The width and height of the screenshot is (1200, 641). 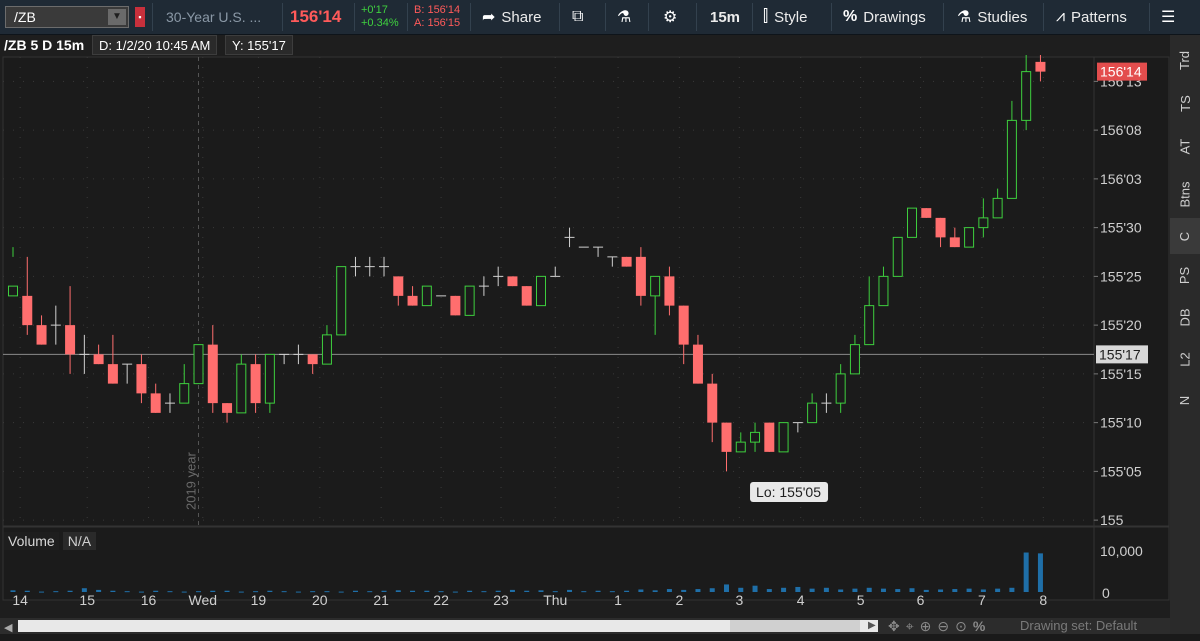 I want to click on patterns-button: ⩘ Patterns, so click(x=1091, y=17).